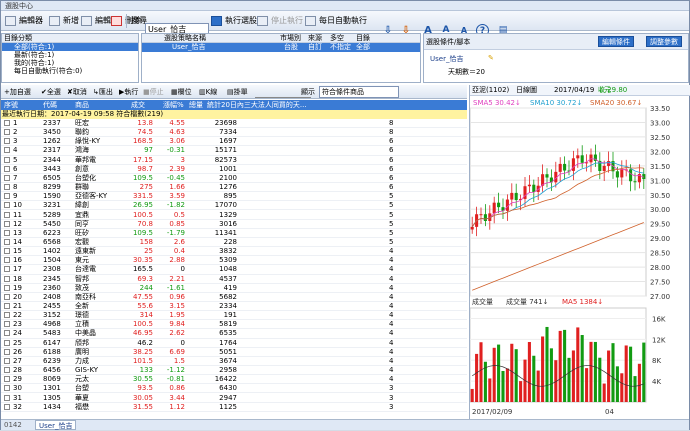 Image resolution: width=690 pixels, height=431 pixels. I want to click on table-row: 31 1305 華夏 30.05 3.44 2947 3, so click(234, 398).